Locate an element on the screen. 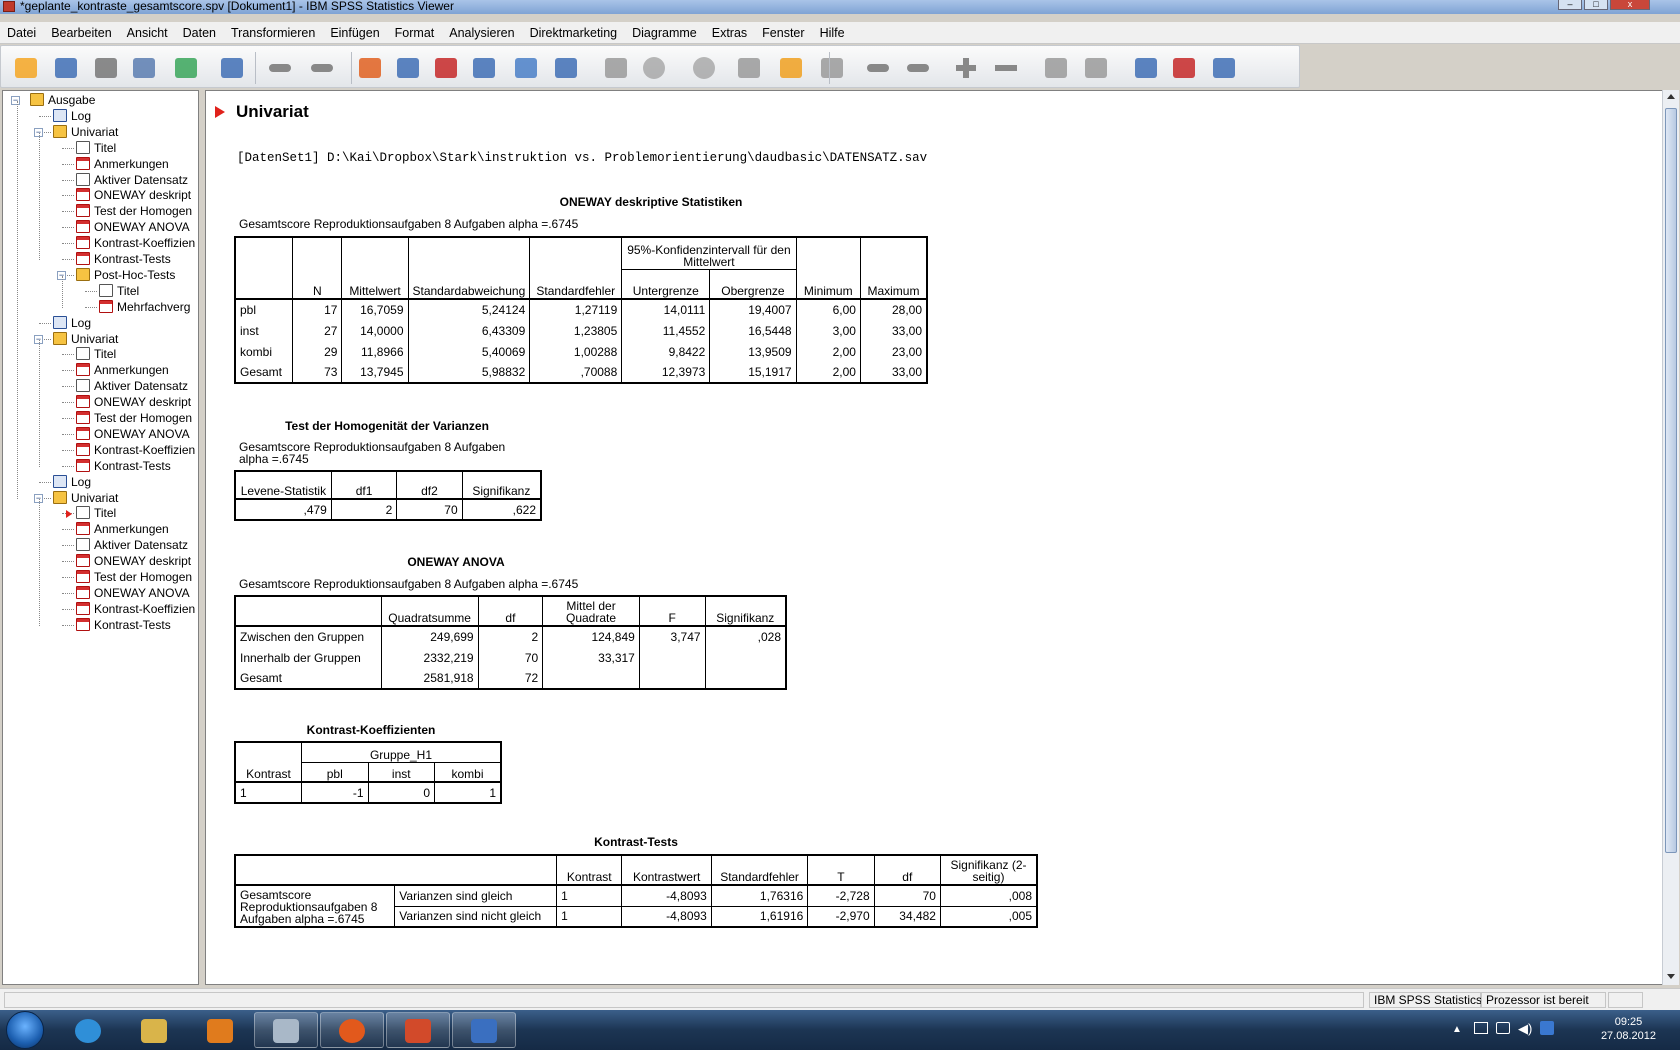 The image size is (1680, 1050). taskbar-spss-button is located at coordinates (484, 1030).